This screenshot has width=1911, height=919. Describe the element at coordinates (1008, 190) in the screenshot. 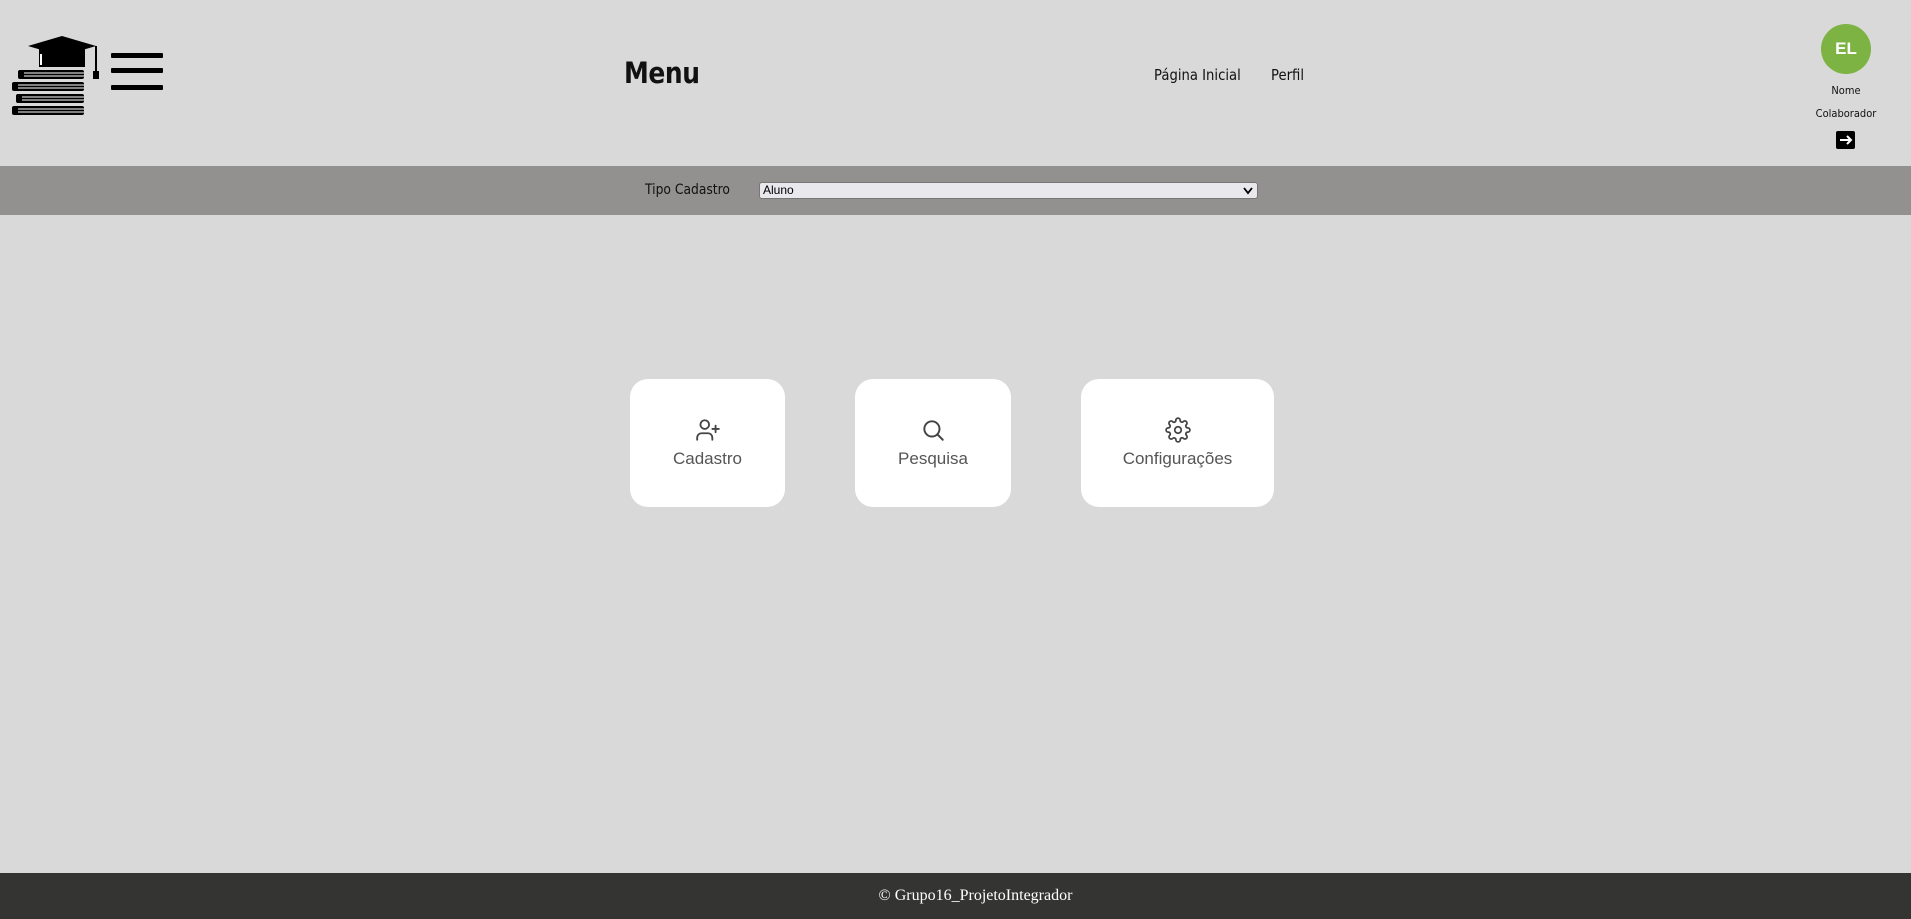

I see `tipo-cadastro-select: Aluno` at that location.